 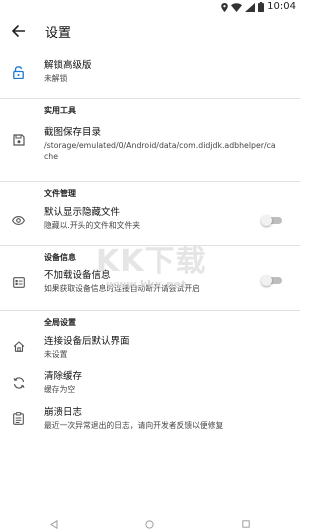 I want to click on device-info-icon, so click(x=18, y=282).